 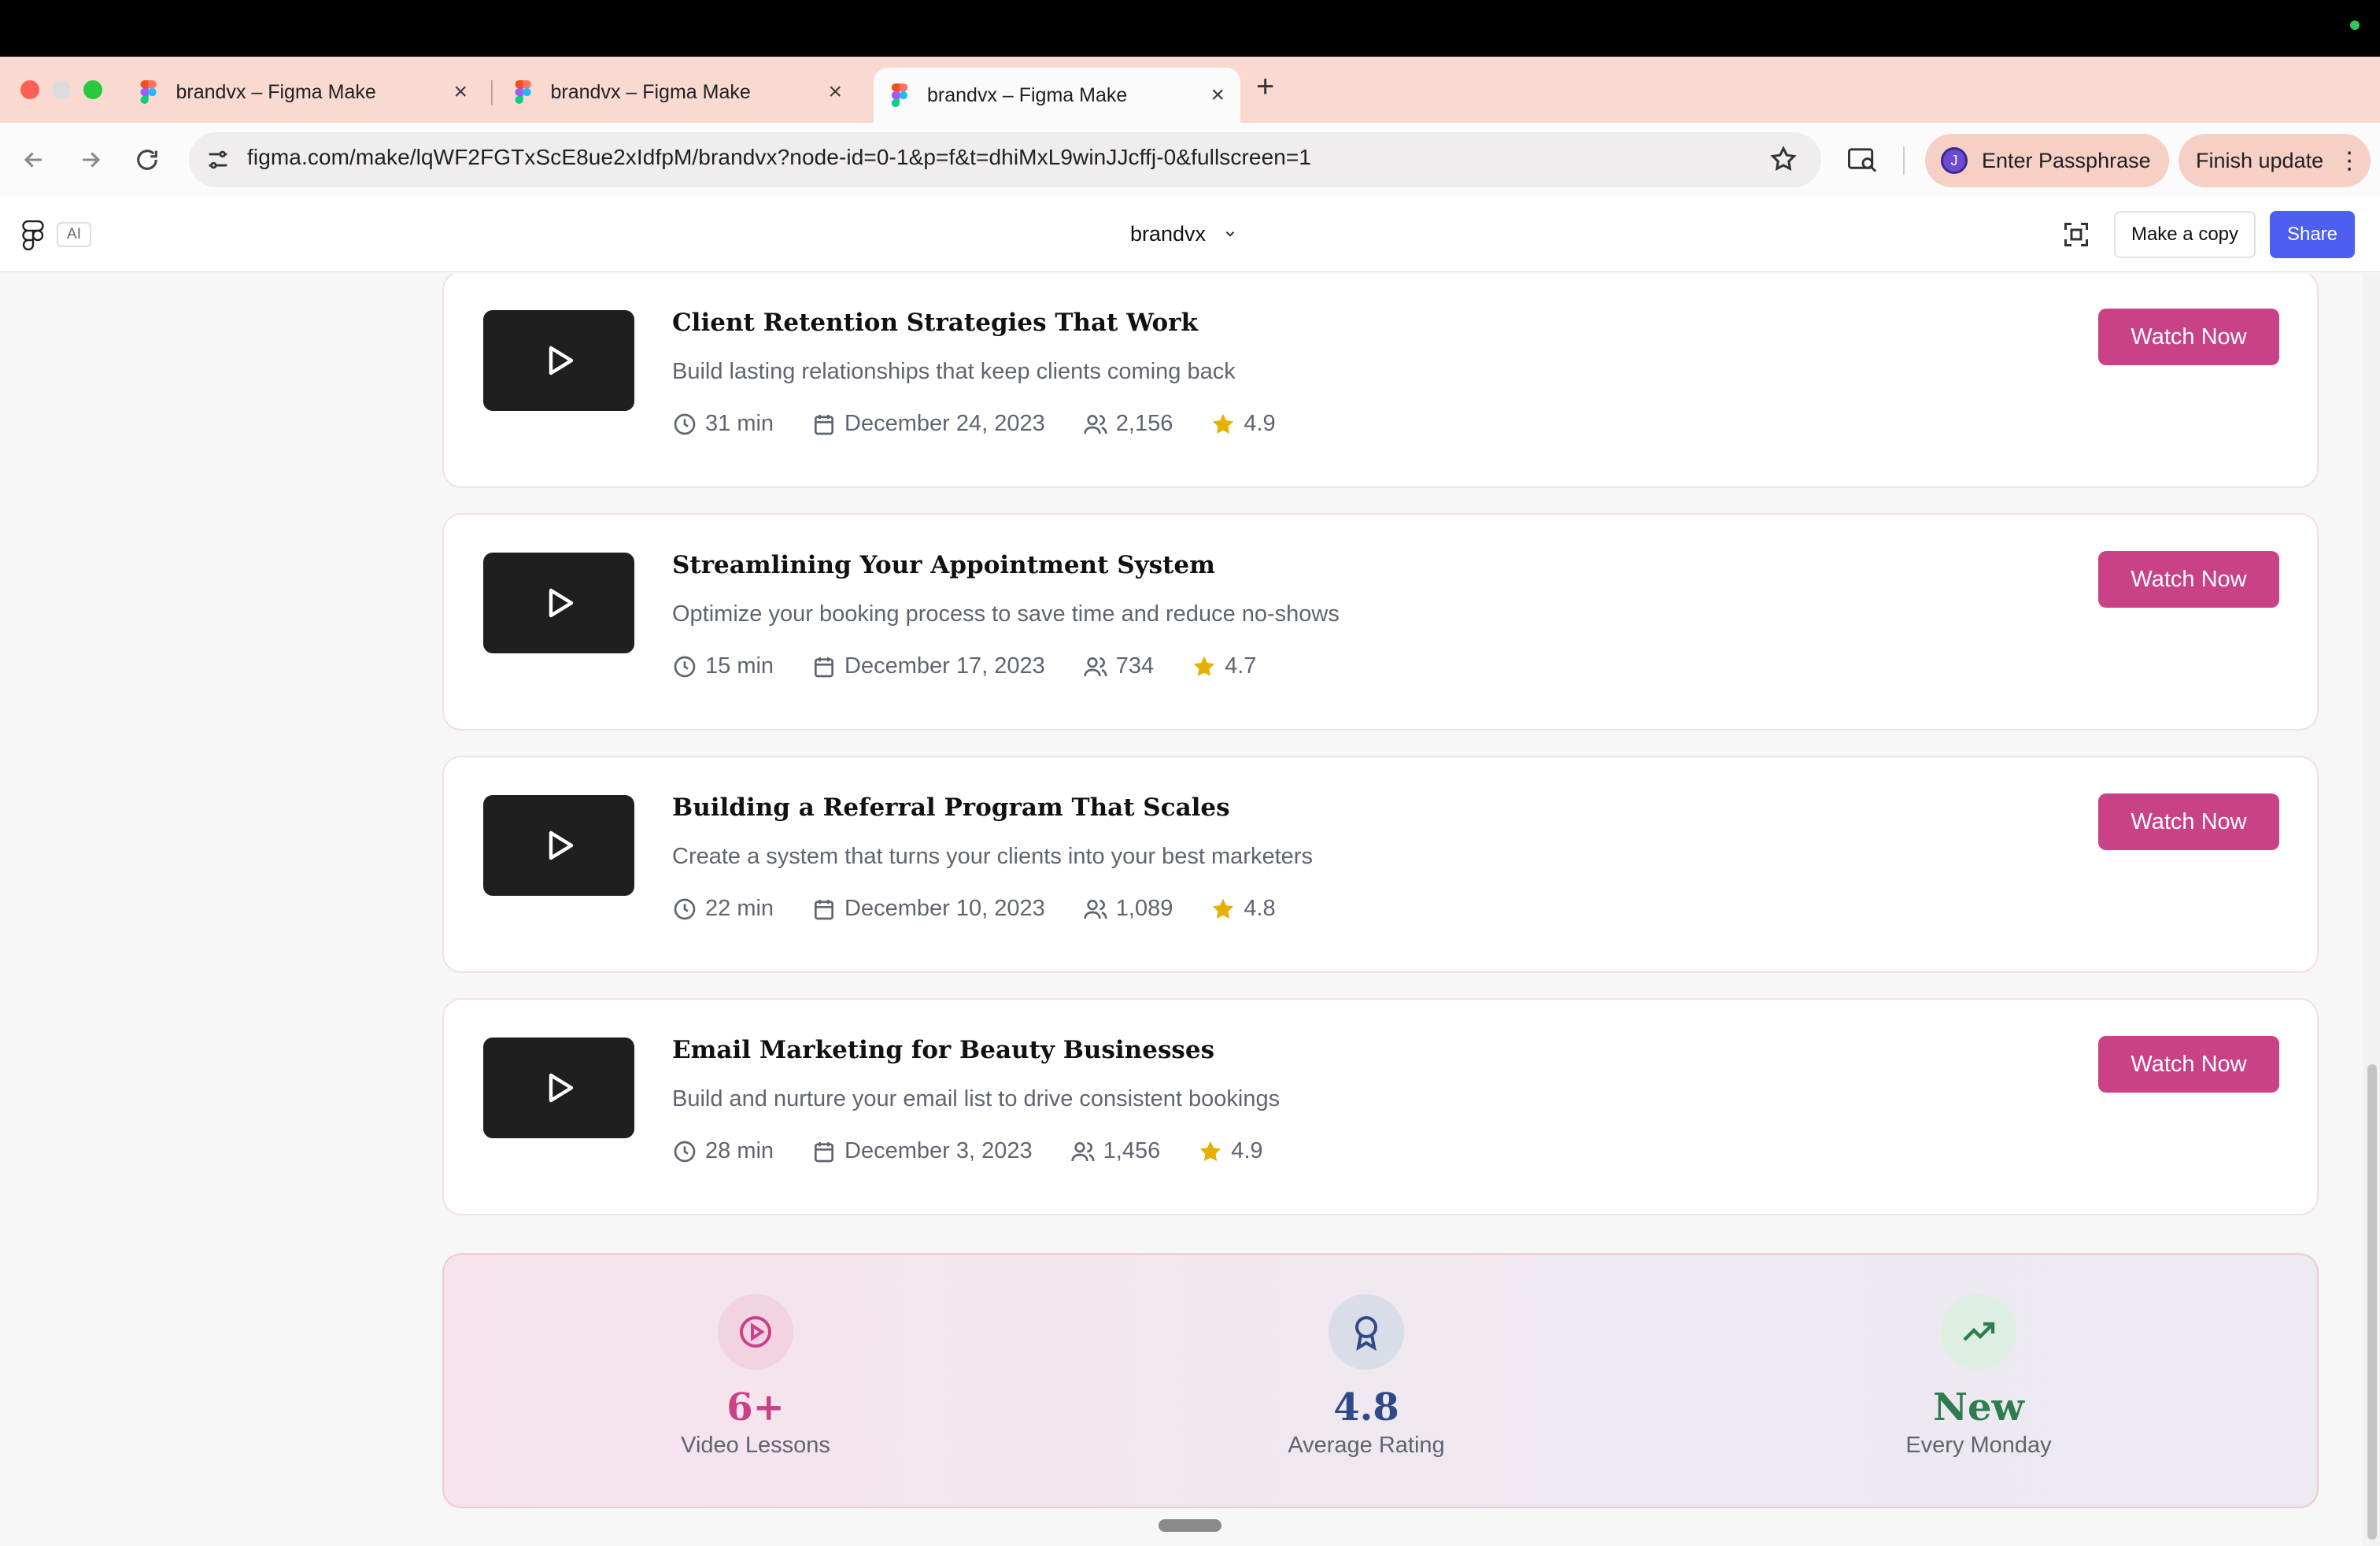 I want to click on ai-badge: AI, so click(x=74, y=235).